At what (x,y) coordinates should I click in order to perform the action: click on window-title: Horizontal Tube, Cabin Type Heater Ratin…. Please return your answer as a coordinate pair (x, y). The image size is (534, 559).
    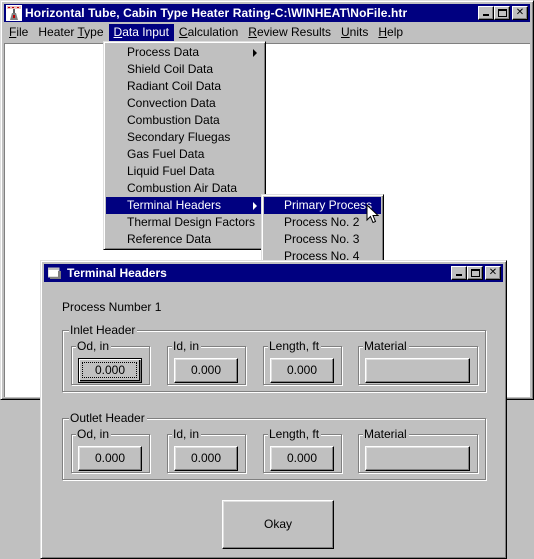
    Looking at the image, I should click on (216, 13).